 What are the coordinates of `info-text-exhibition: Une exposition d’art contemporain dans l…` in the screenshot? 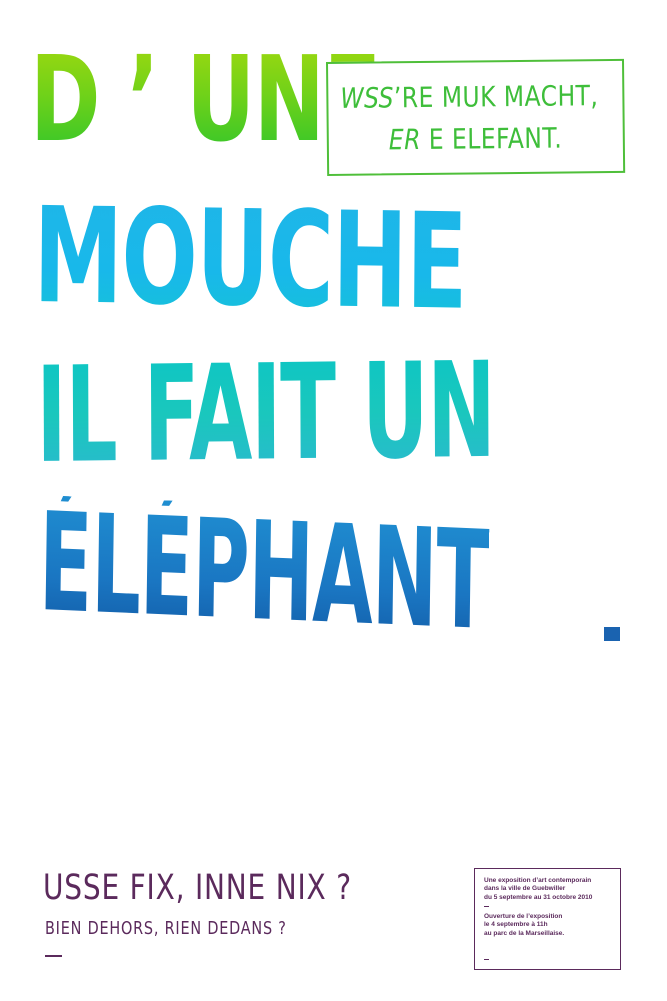 It's located at (538, 889).